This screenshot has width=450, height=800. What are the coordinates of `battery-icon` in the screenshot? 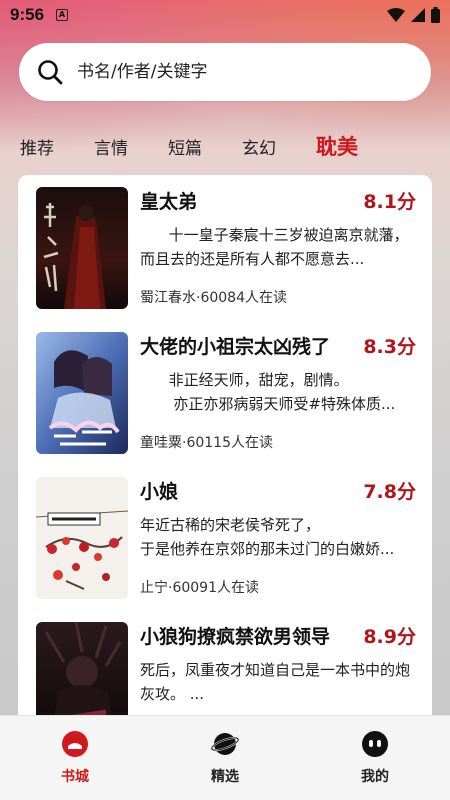 It's located at (435, 15).